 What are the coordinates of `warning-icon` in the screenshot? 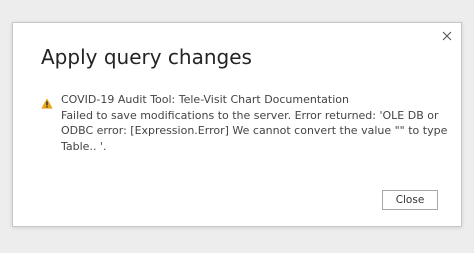 It's located at (47, 101).